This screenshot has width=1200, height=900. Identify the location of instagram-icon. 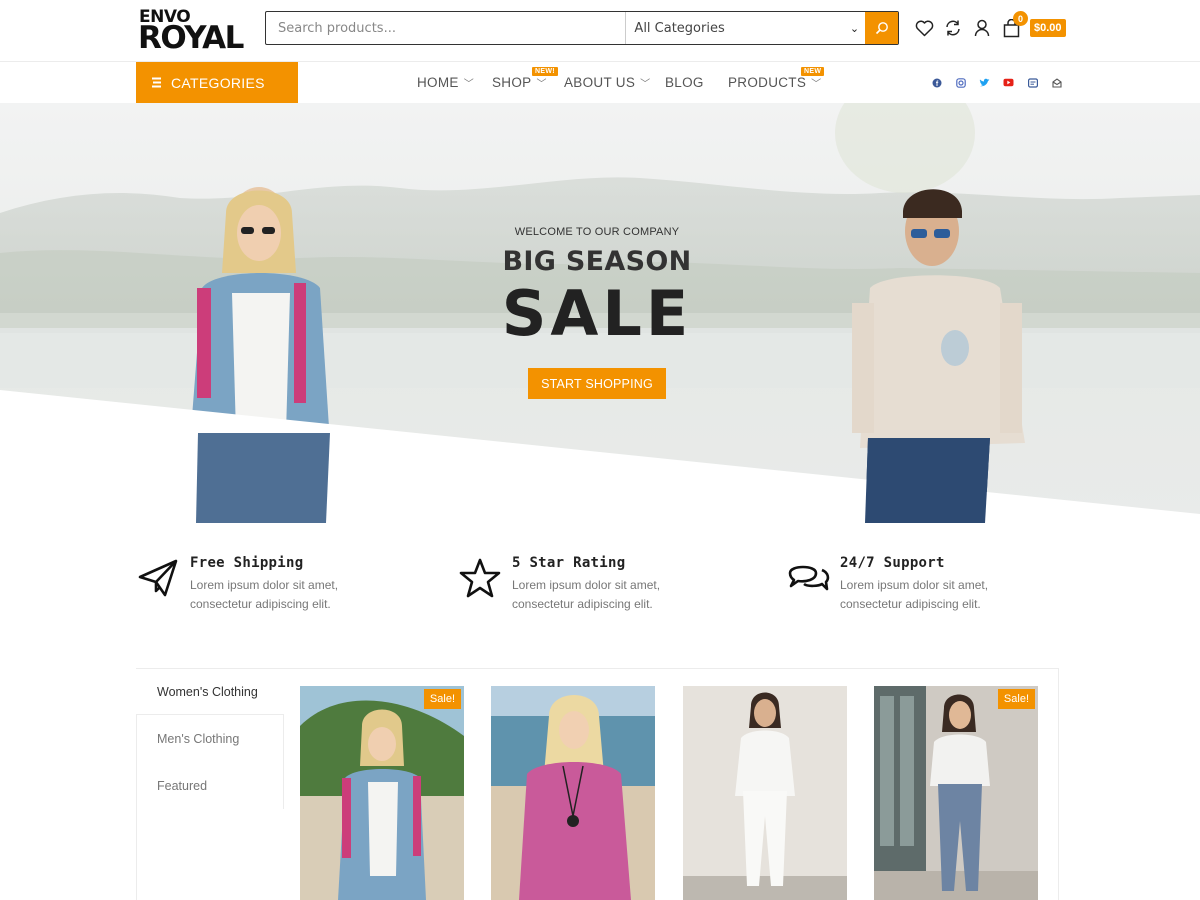
(960, 82).